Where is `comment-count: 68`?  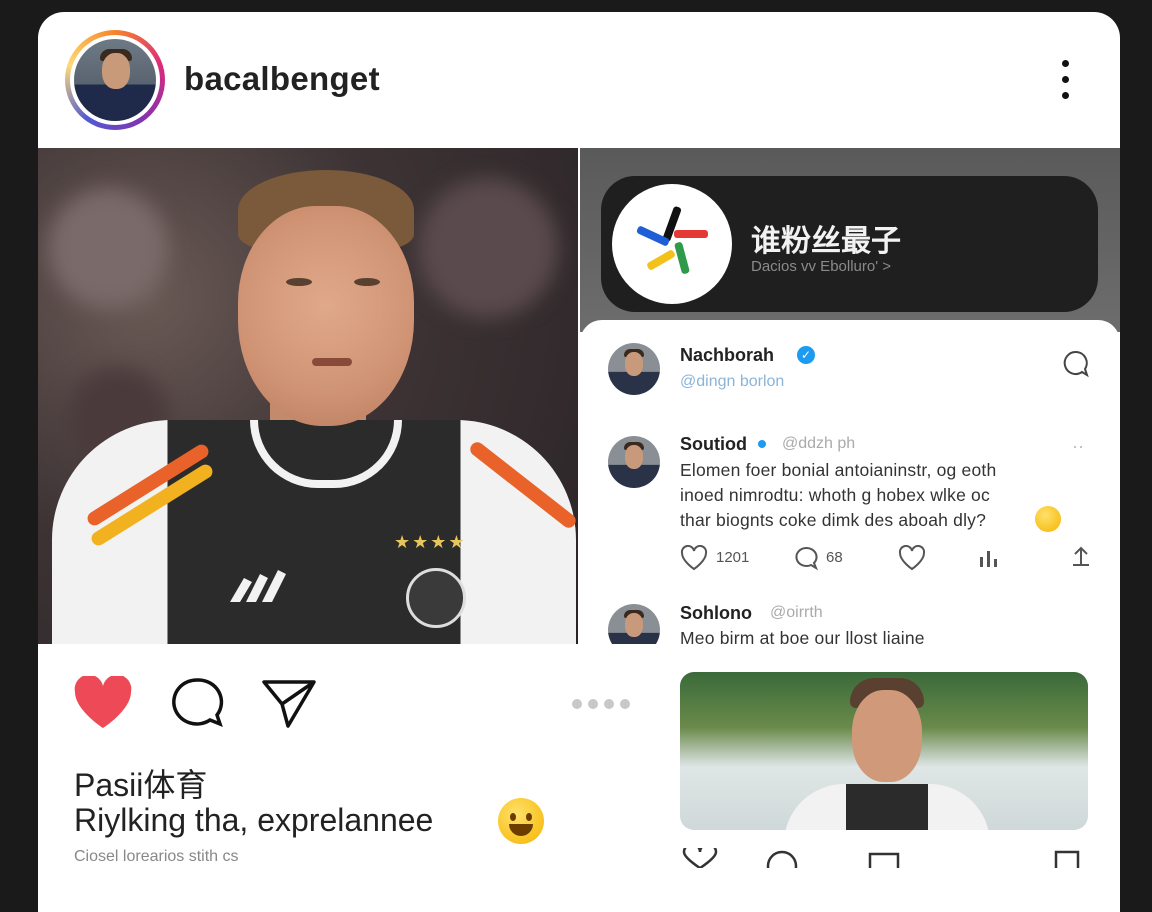 comment-count: 68 is located at coordinates (834, 557).